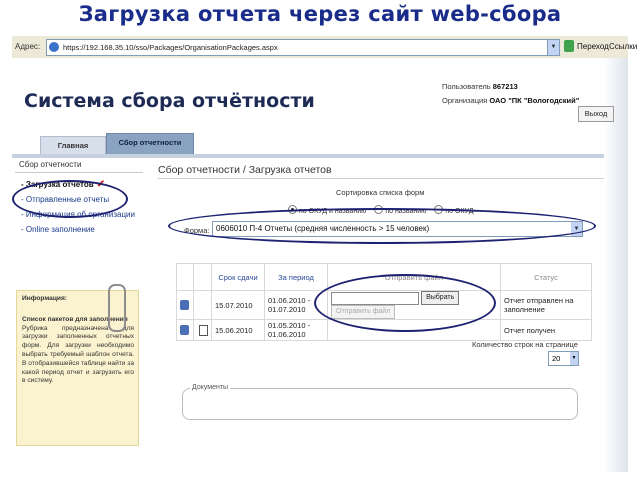 The image size is (640, 480). I want to click on table-cell-period: 01.05.2010 - 01.06.2010, so click(296, 330).